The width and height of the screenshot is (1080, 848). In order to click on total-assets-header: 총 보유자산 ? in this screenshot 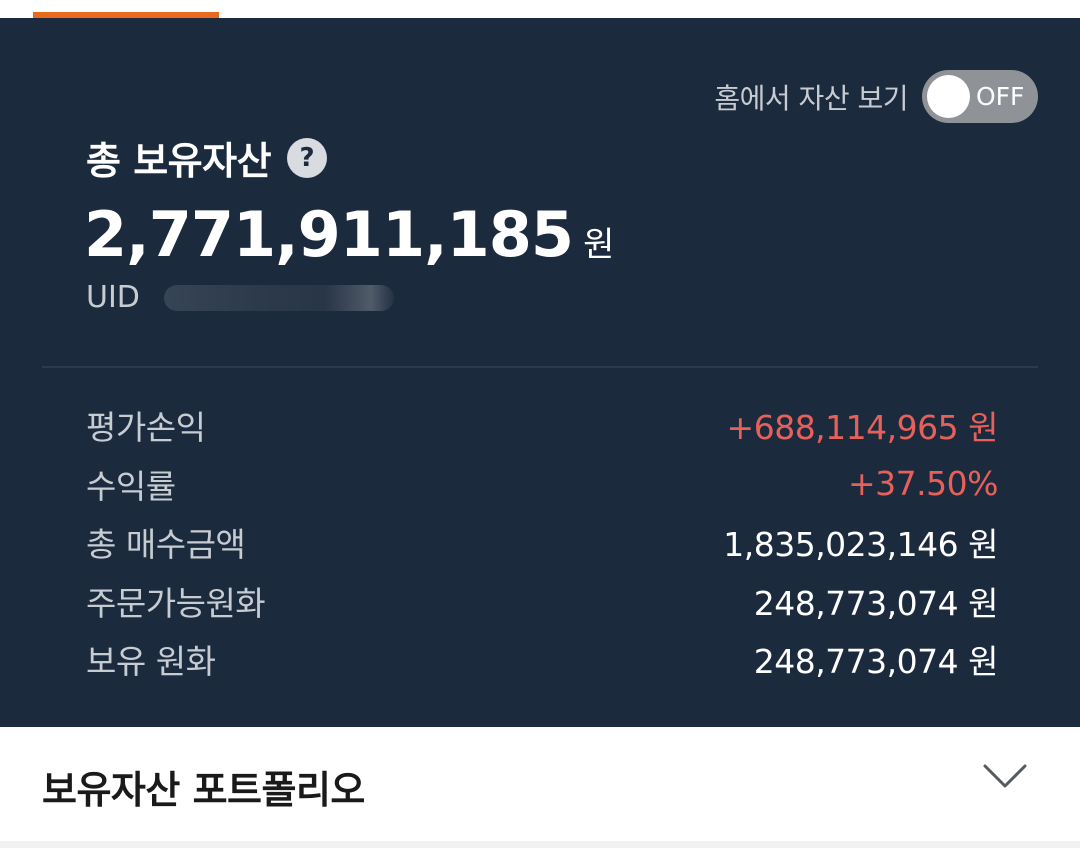, I will do `click(207, 157)`.